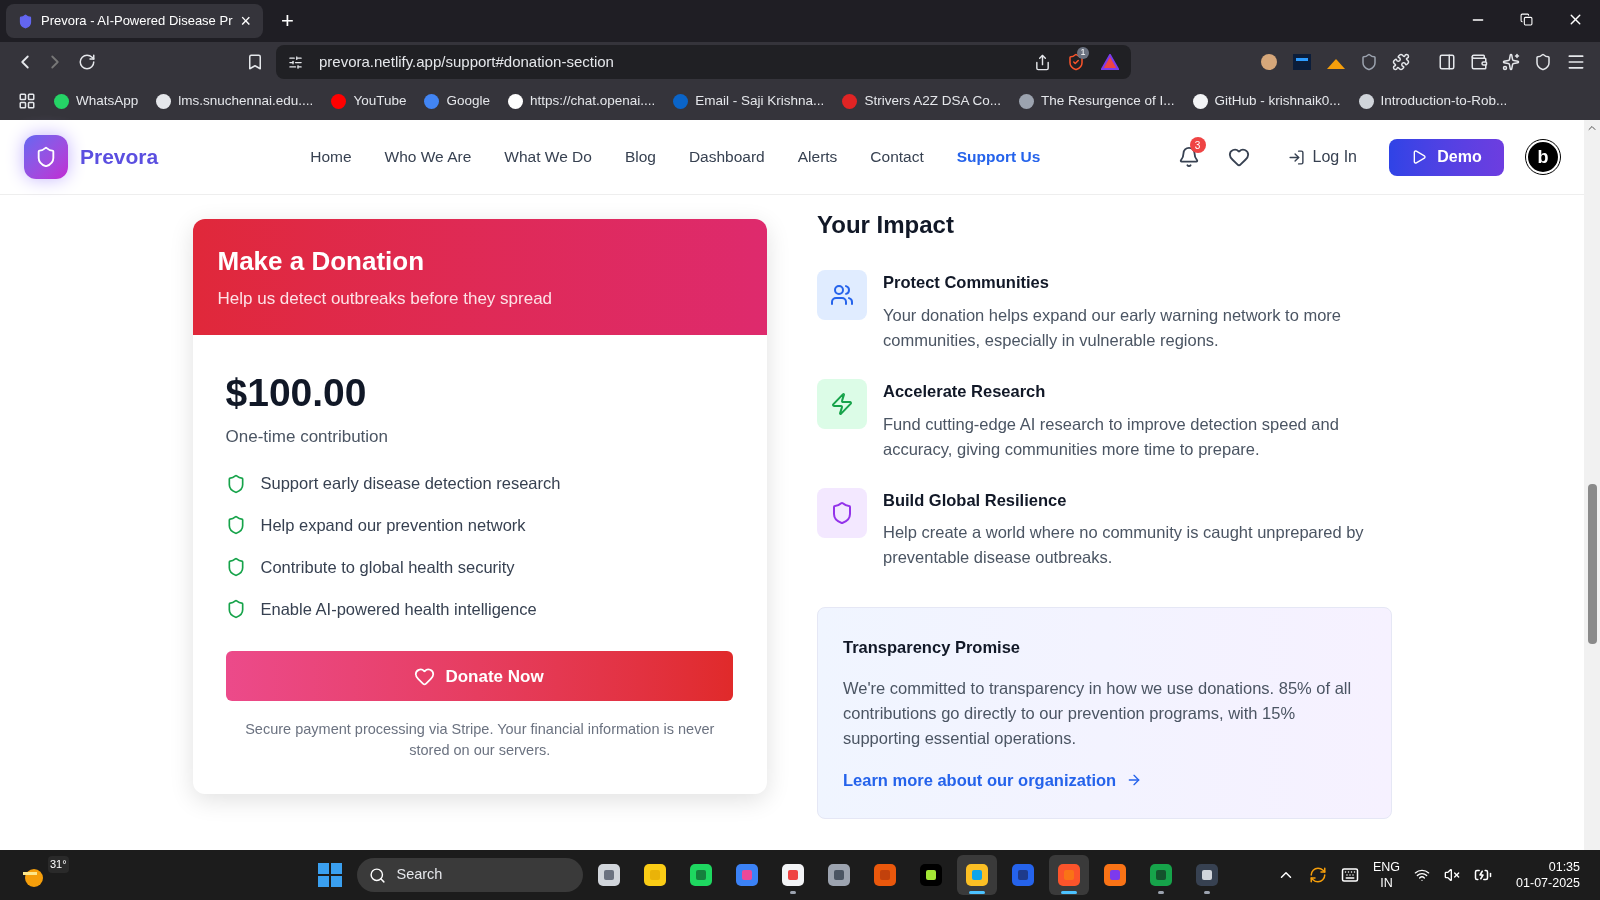  Describe the element at coordinates (330, 875) in the screenshot. I see `start-icon` at that location.